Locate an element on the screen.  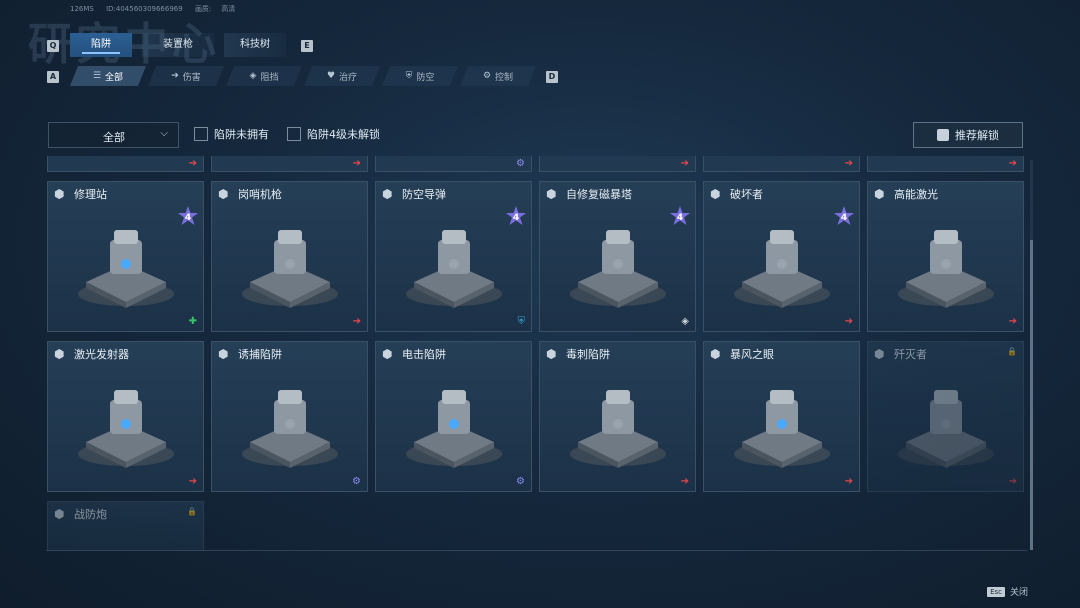
trap-card: ⬢ 战防炮 🔒 is located at coordinates (125, 525).